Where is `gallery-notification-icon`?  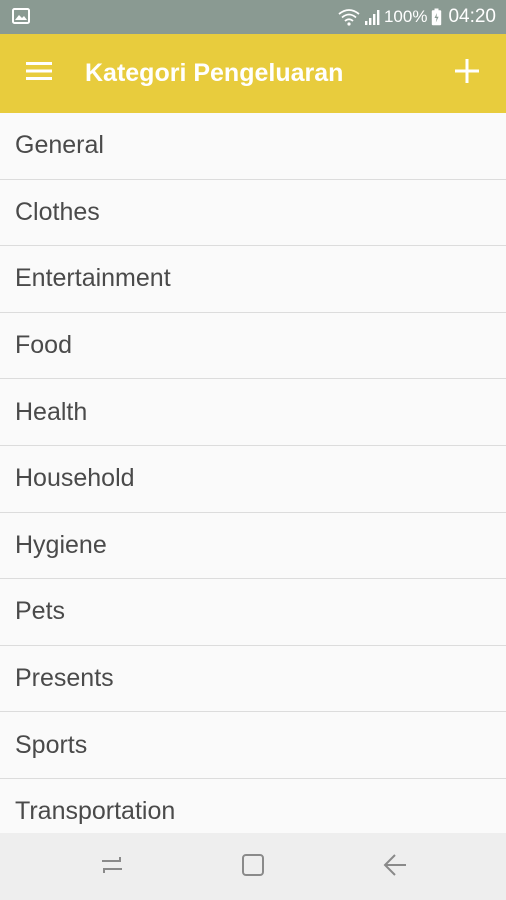
gallery-notification-icon is located at coordinates (21, 16).